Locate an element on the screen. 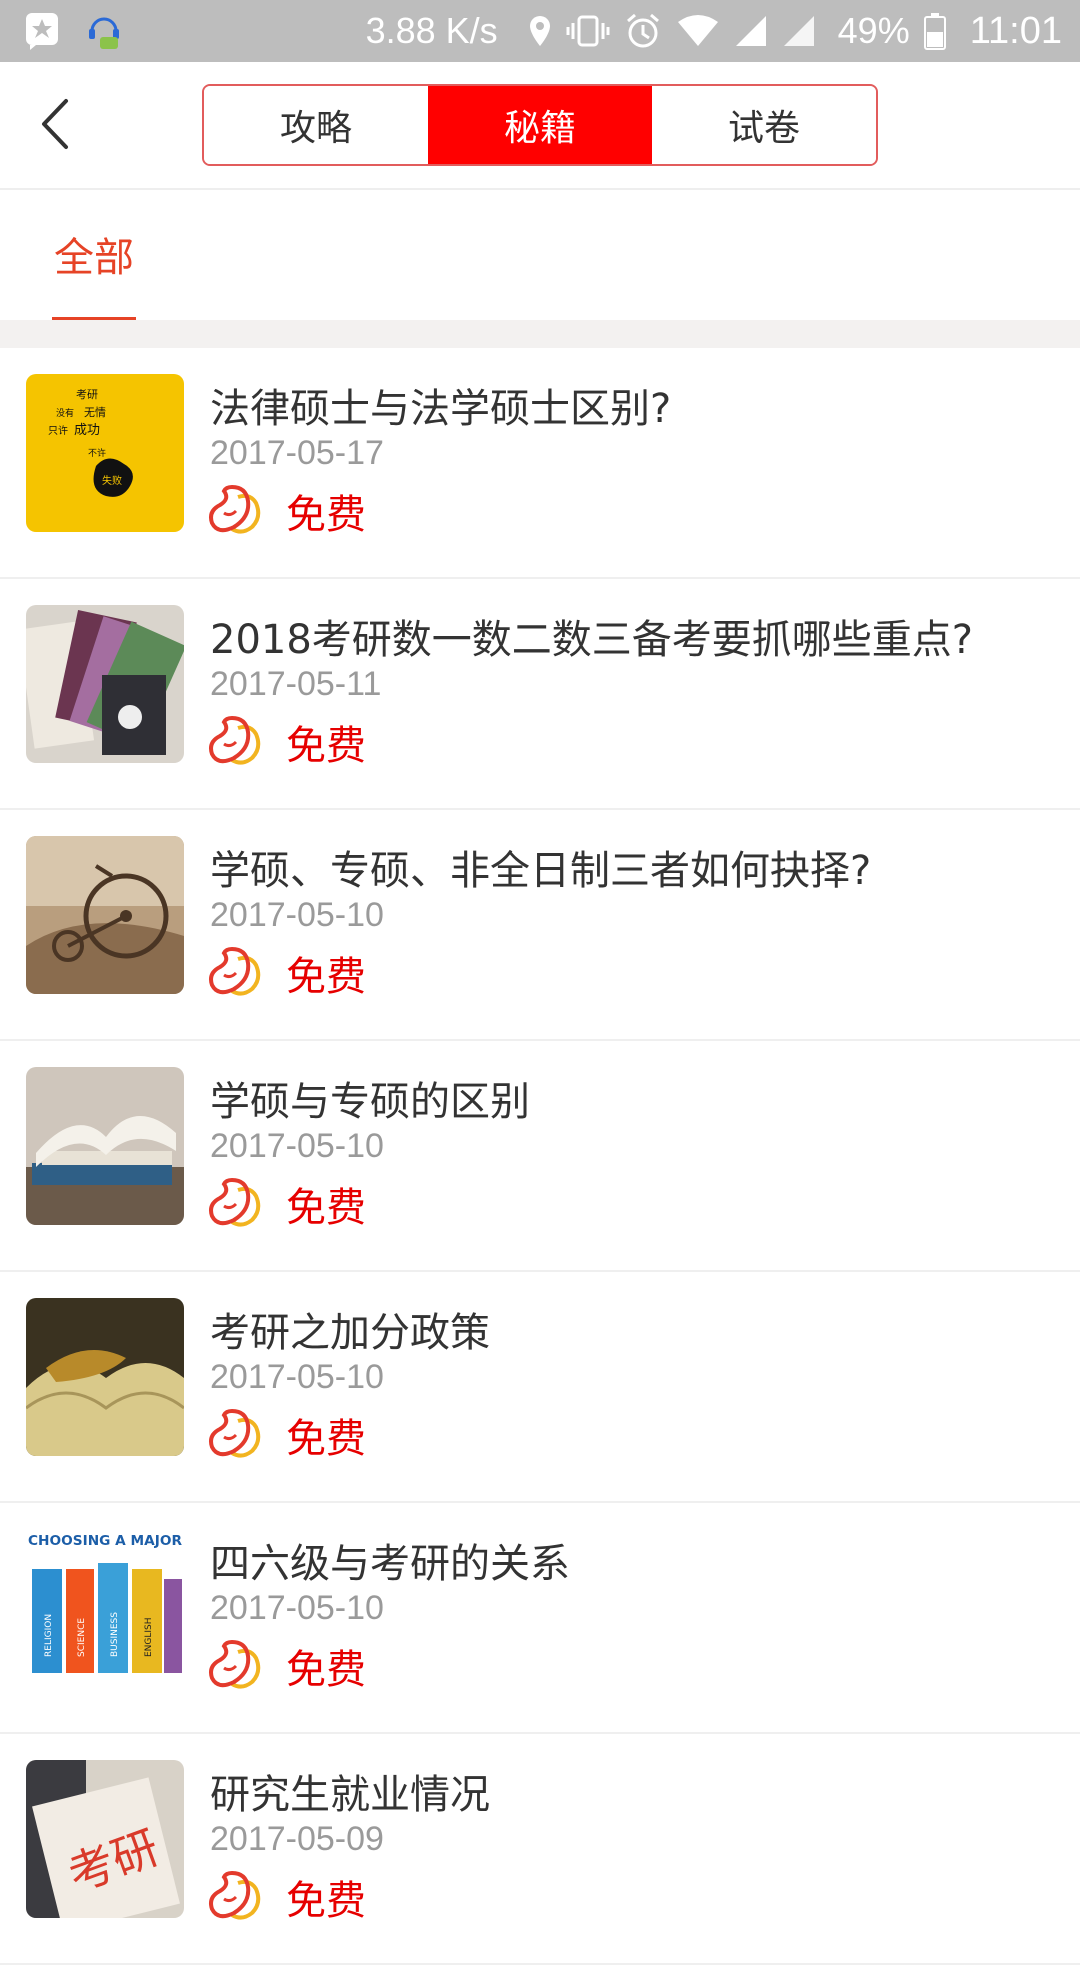 The width and height of the screenshot is (1080, 1965). list-item: 学硕、专硕、非全日制三者如何抉择? 2017-05-10 免费 is located at coordinates (540, 925).